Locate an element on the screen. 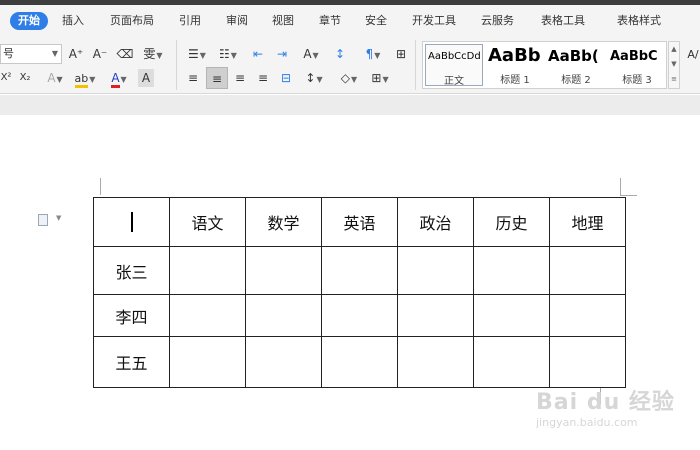  tab-view: 视图 is located at coordinates (283, 21).